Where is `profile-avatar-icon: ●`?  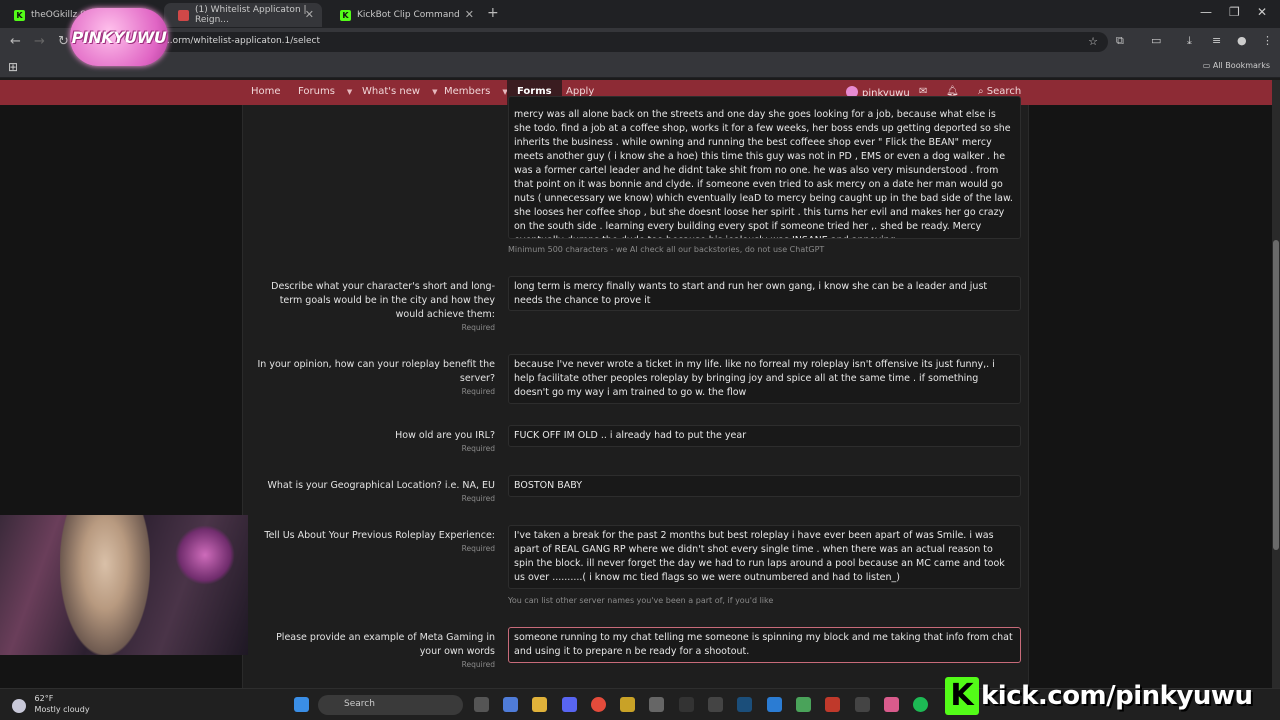 profile-avatar-icon: ● is located at coordinates (1242, 40).